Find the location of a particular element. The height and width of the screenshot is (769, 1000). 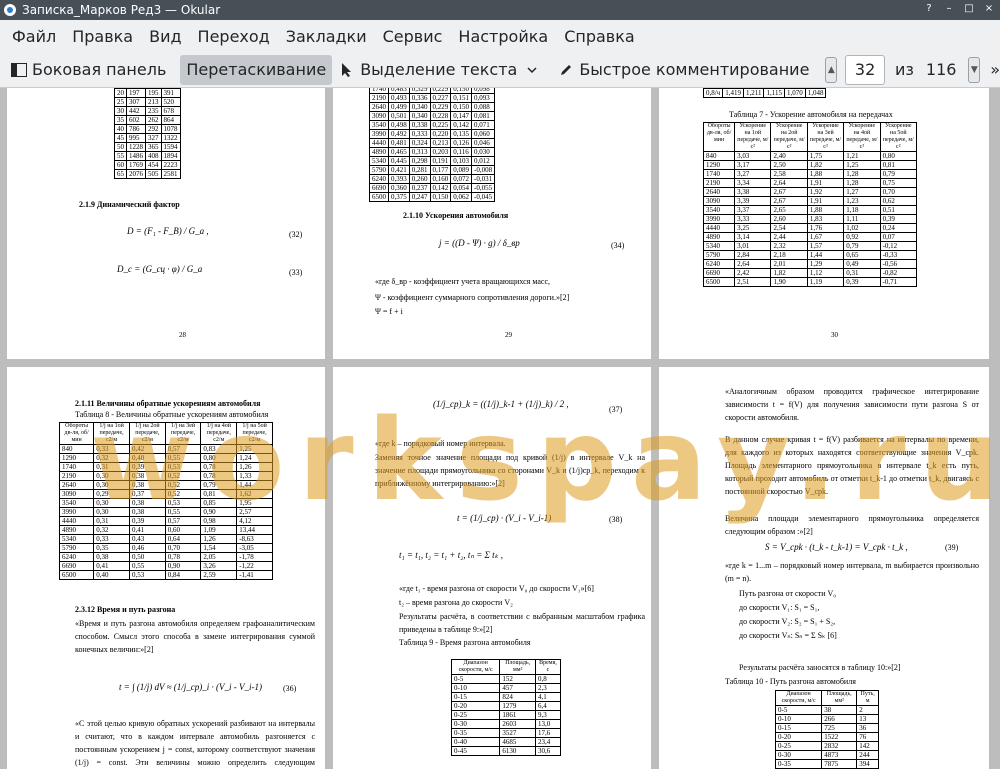

formula-32: D = (F₁ - F_B) / G_a , is located at coordinates (168, 231).